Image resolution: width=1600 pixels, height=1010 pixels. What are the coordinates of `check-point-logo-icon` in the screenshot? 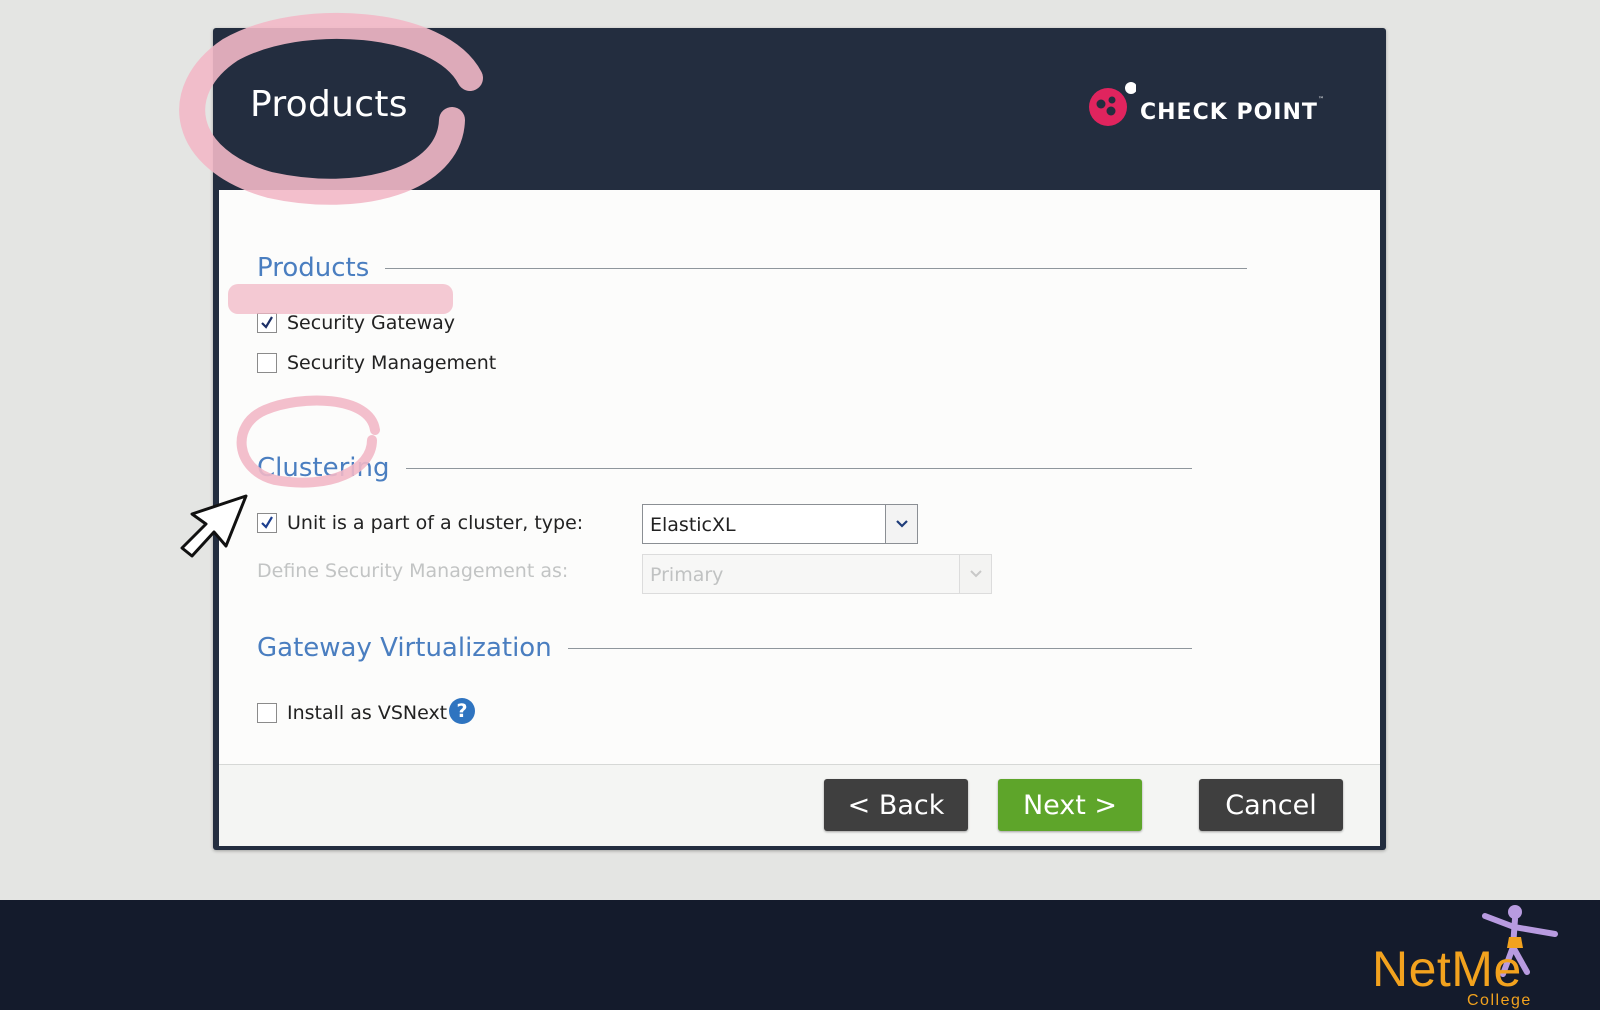 It's located at (1112, 104).